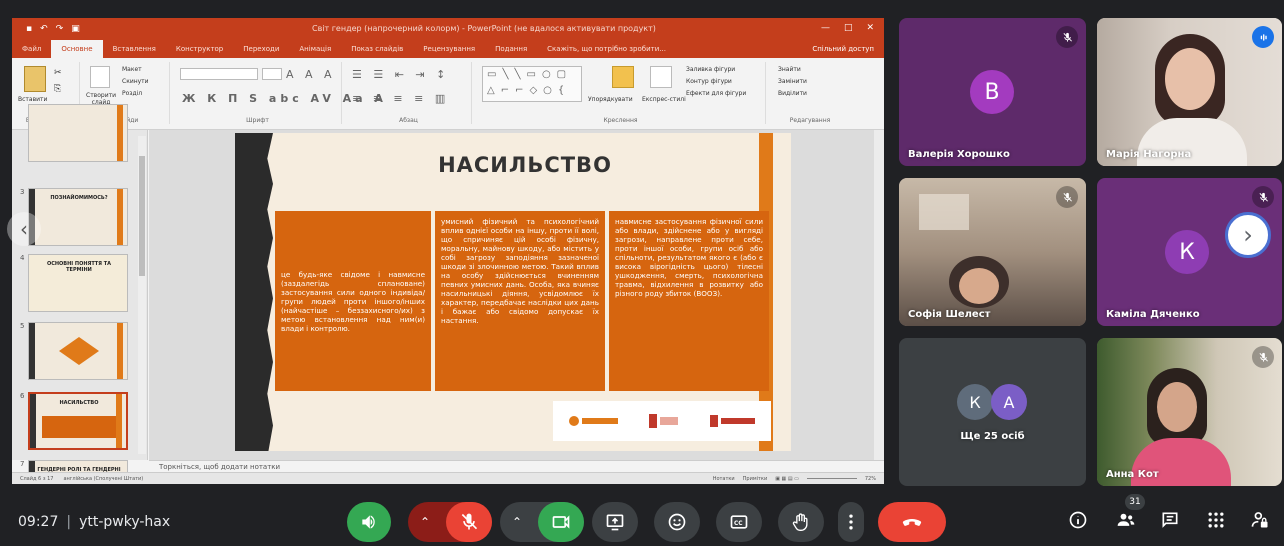 The image size is (1284, 546). What do you see at coordinates (516, 466) in the screenshot?
I see `notes-pane: Торкніться, щоб додати нотатки` at bounding box center [516, 466].